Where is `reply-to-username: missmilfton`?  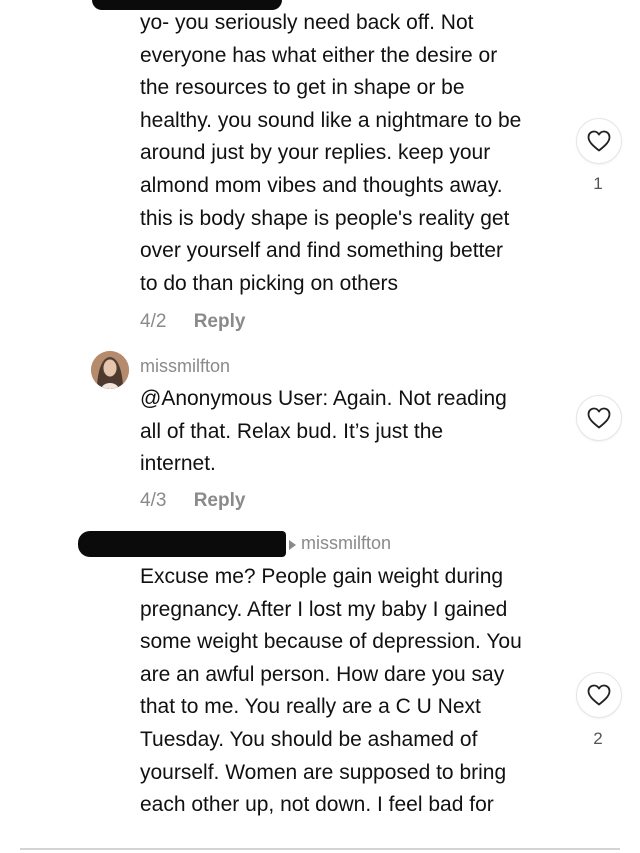 reply-to-username: missmilfton is located at coordinates (346, 543).